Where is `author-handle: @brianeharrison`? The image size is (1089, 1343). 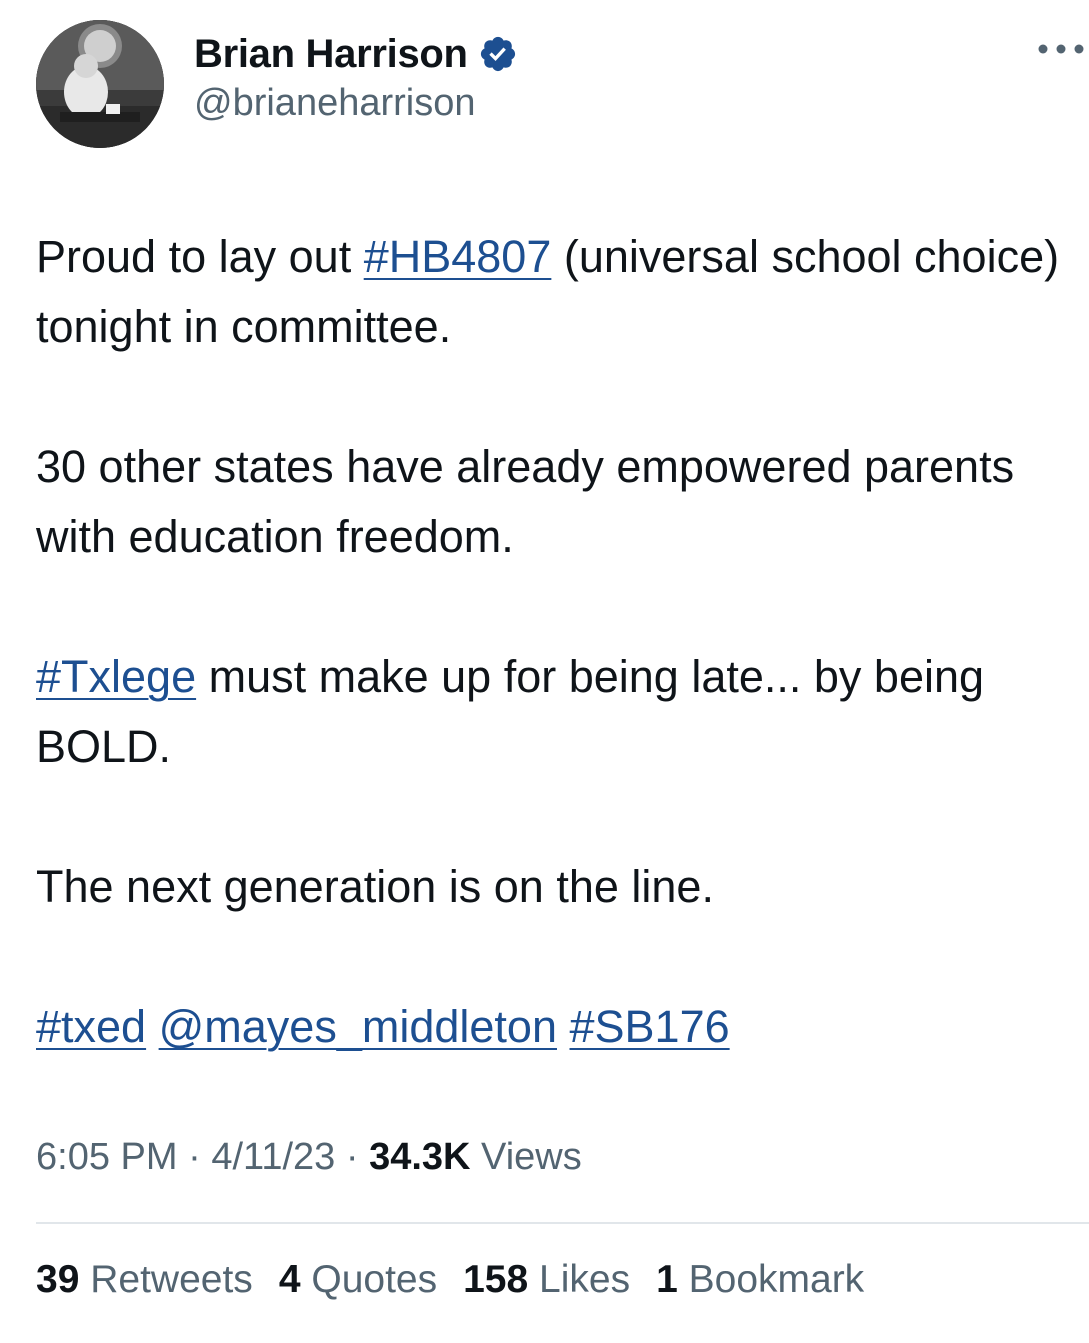 author-handle: @brianeharrison is located at coordinates (356, 103).